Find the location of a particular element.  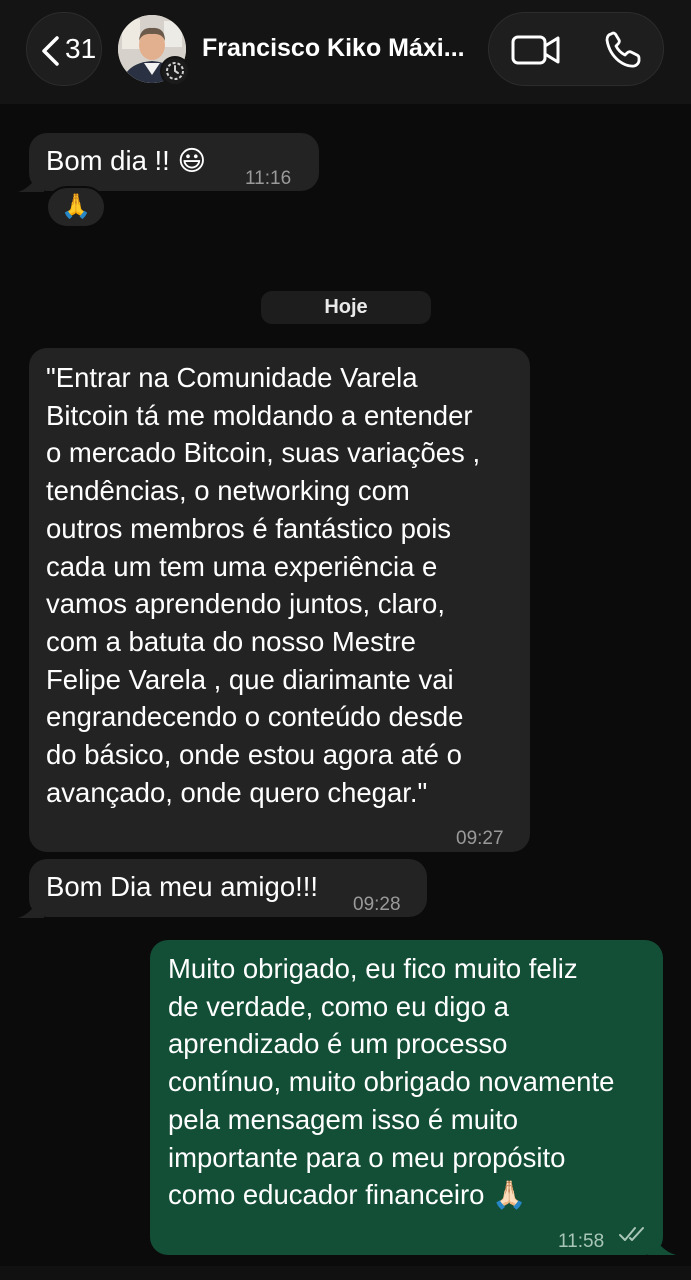

incoming-message: Bom Dia meu amigo!!! 09:28 is located at coordinates (228, 888).